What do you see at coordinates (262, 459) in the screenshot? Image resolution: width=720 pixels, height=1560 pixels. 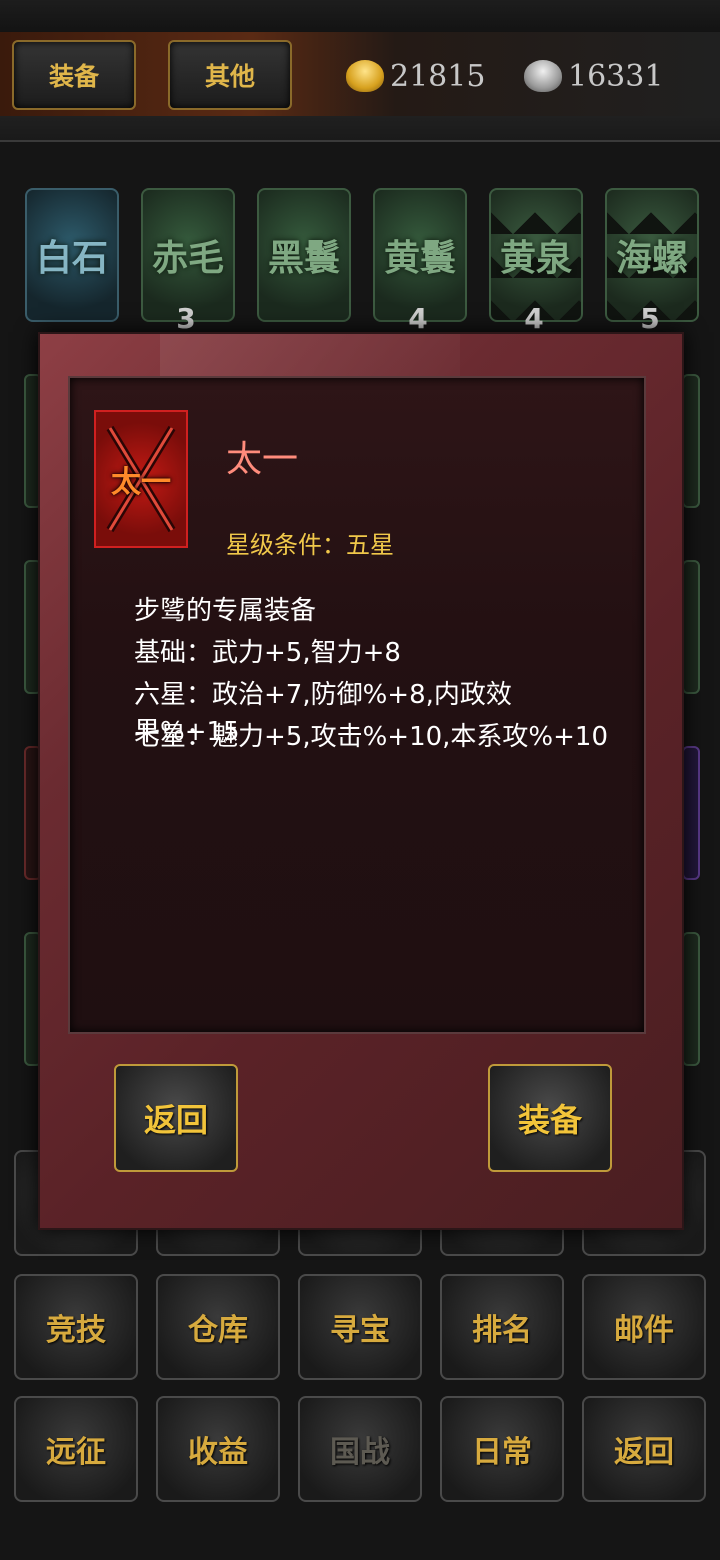 I see `item-name: 太一` at bounding box center [262, 459].